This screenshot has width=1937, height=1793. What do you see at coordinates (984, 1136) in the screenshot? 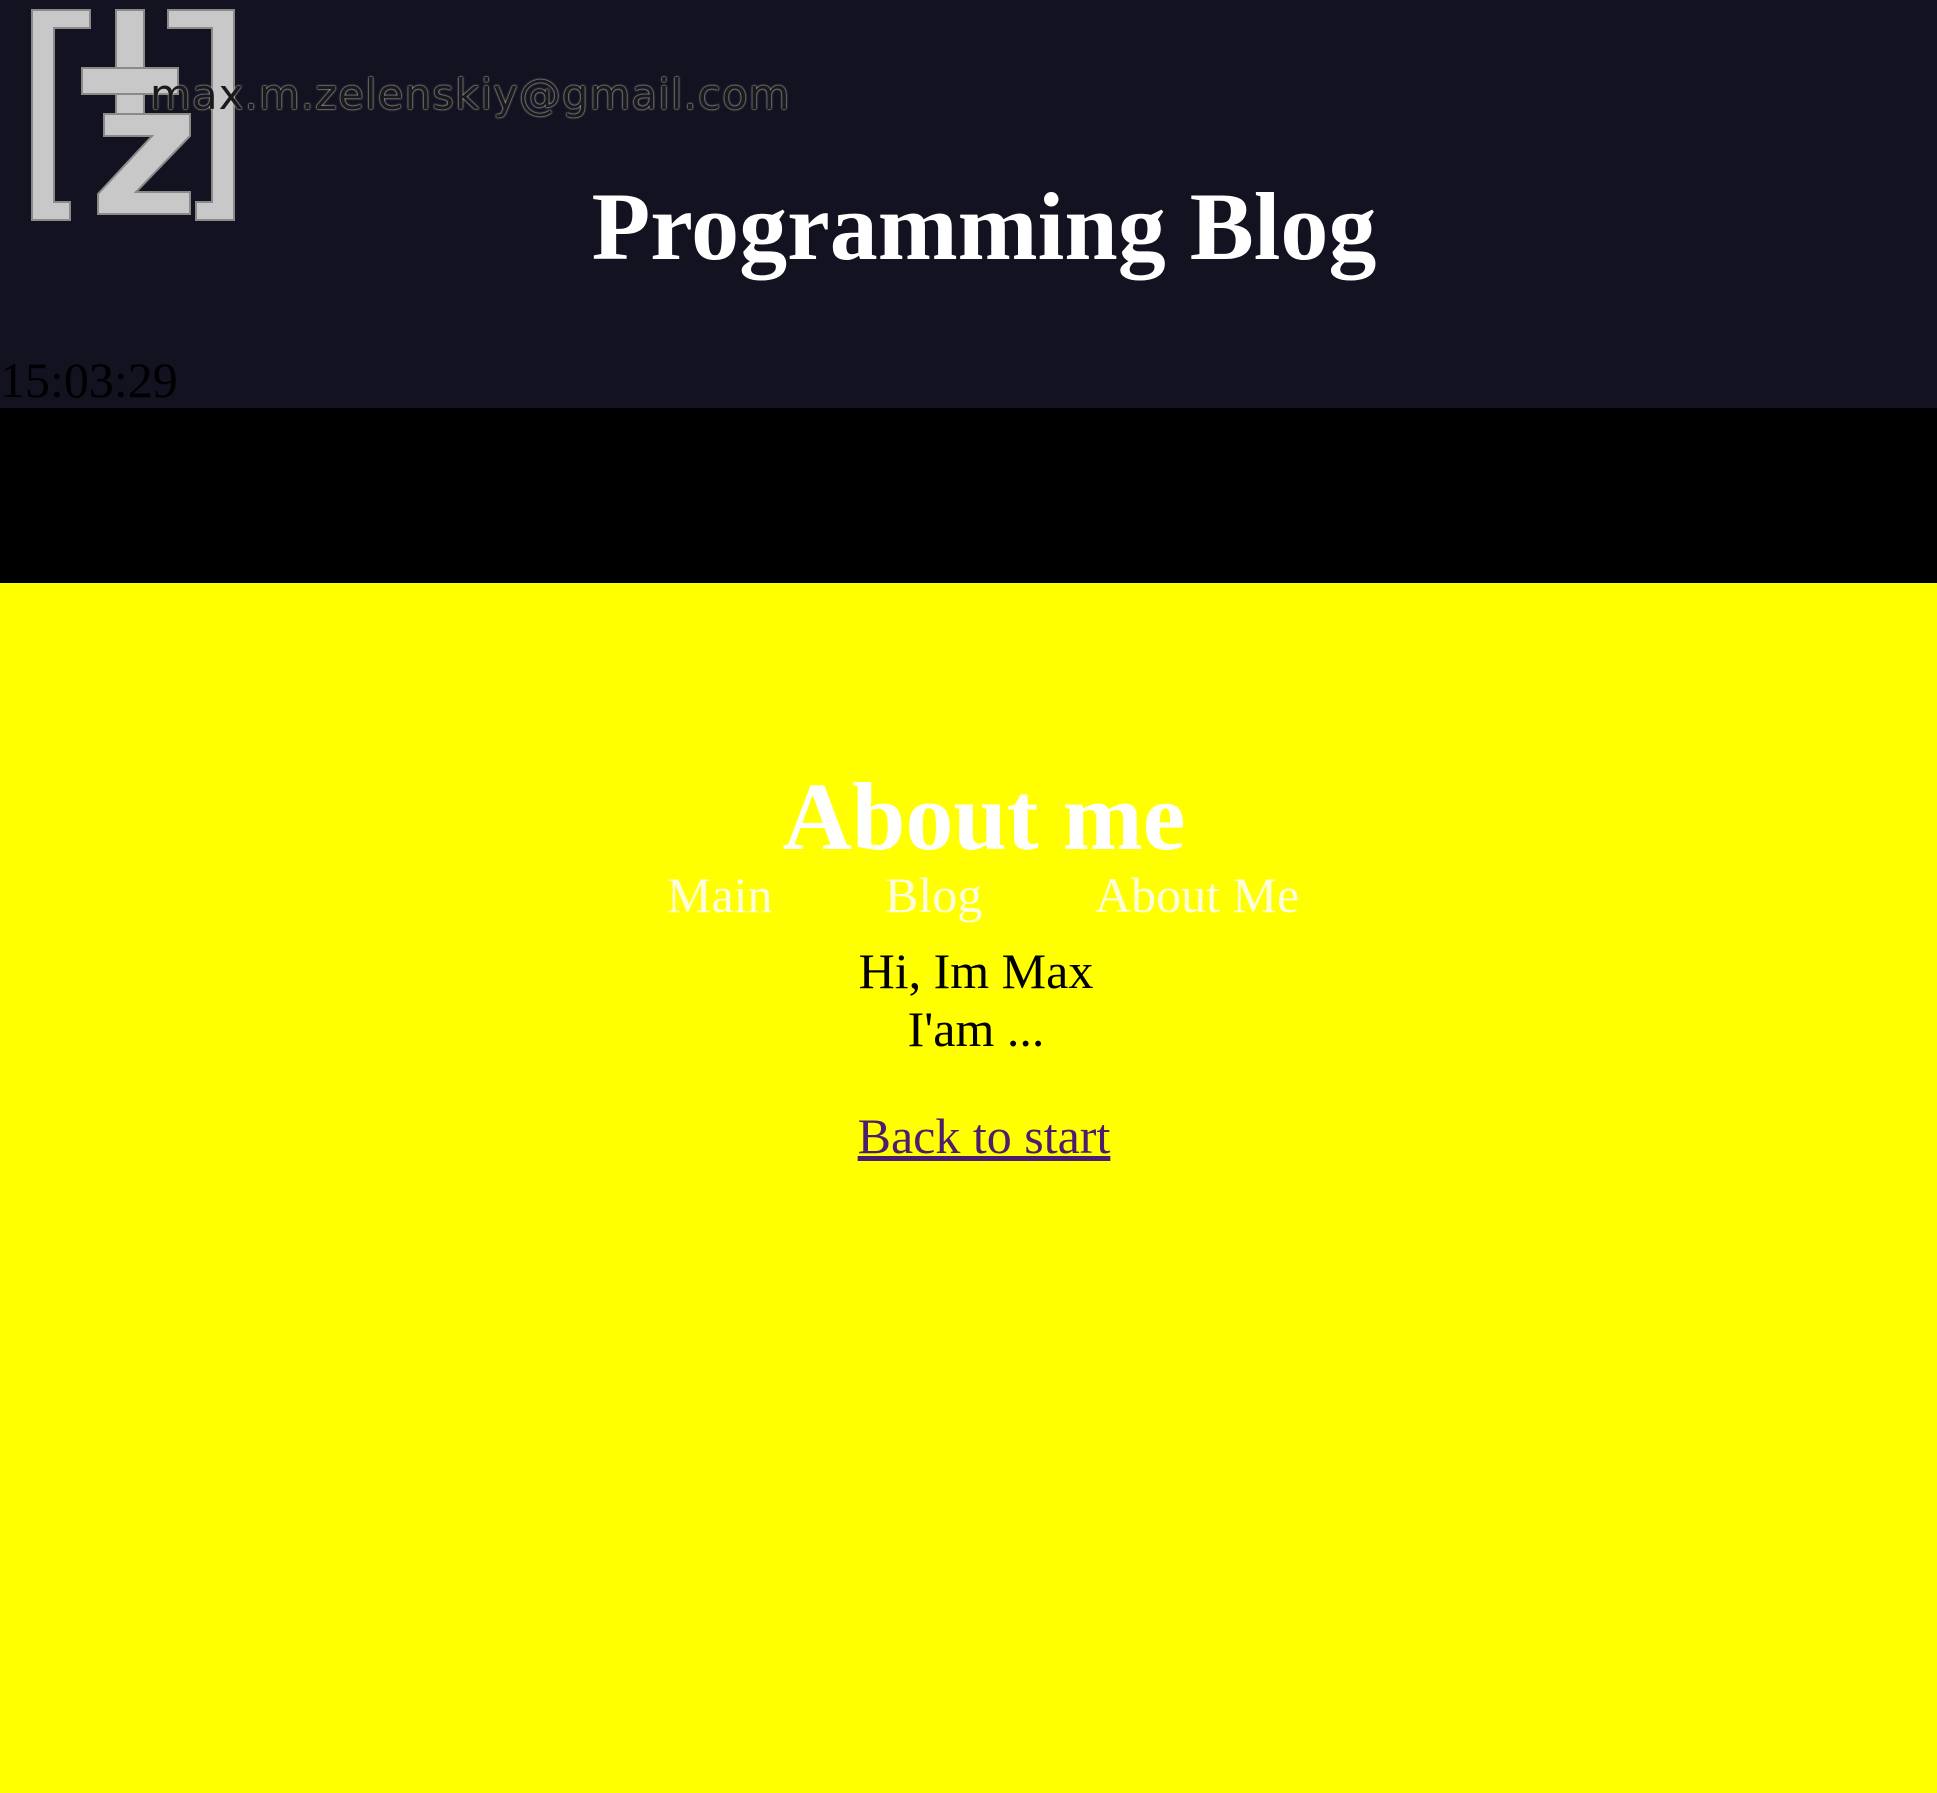
I see `back-to-start-link: Back to start` at bounding box center [984, 1136].